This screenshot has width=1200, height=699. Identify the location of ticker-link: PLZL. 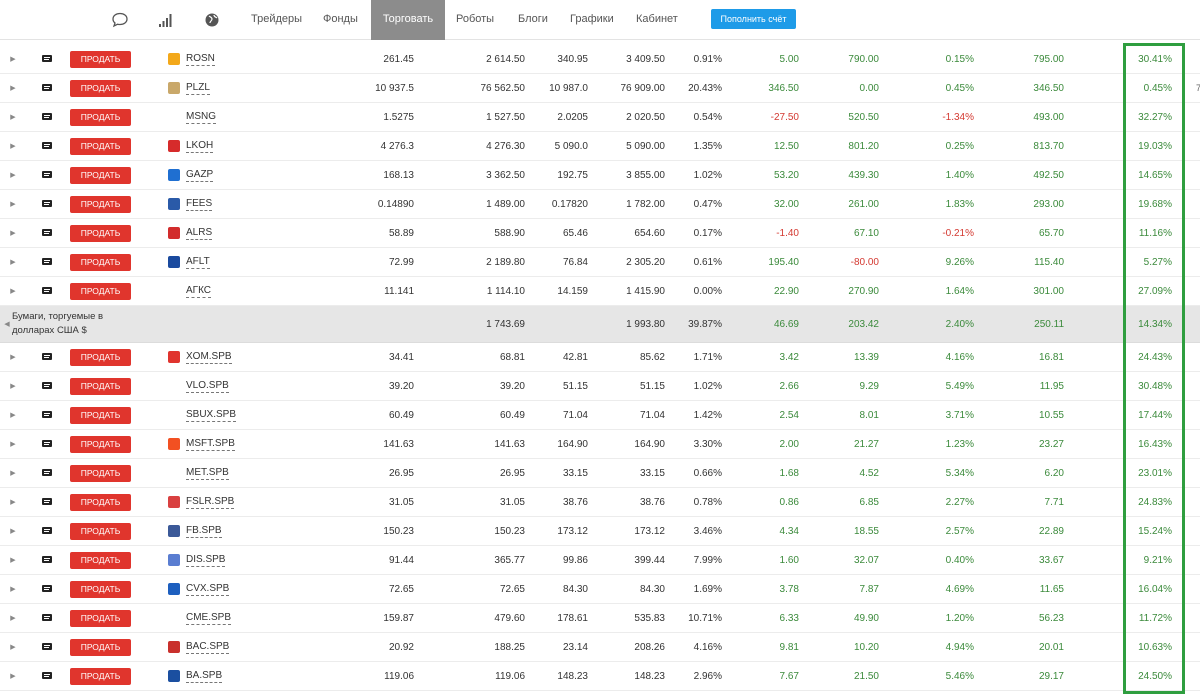
(198, 88).